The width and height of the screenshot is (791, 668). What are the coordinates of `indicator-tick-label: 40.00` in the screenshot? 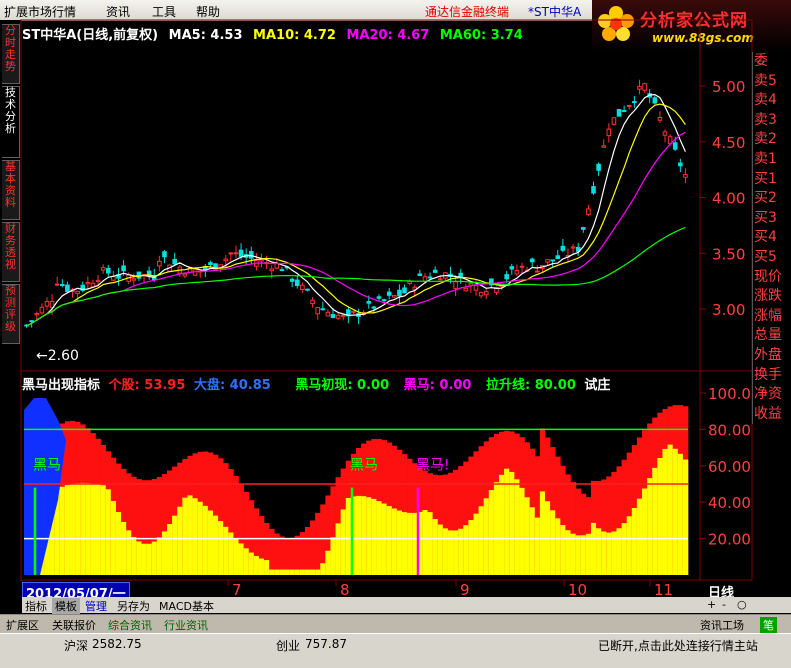 It's located at (729, 503).